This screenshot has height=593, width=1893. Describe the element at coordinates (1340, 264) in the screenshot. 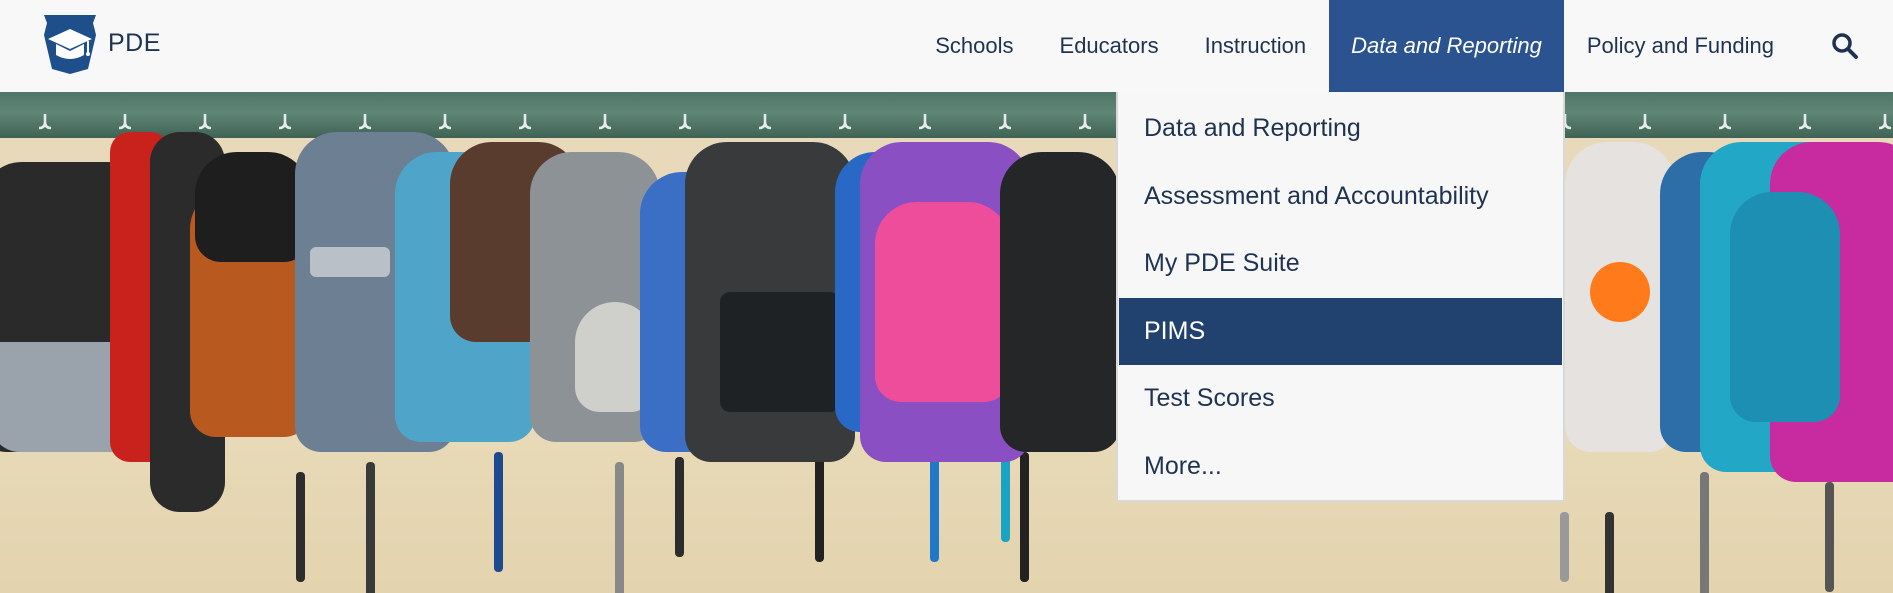

I see `dropdown-item-my-pde-suite: My PDE Suite` at that location.